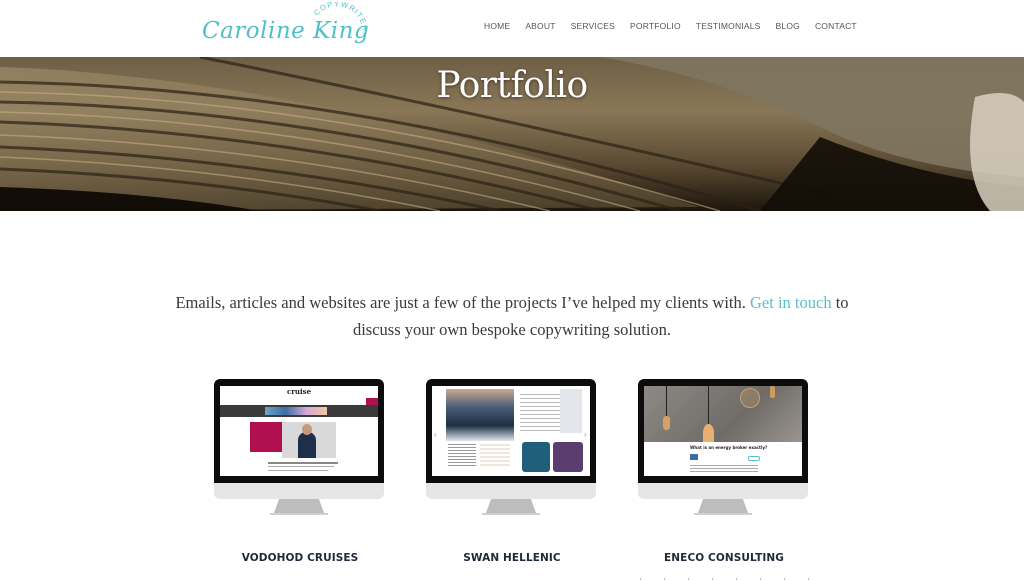 This screenshot has width=1024, height=581. Describe the element at coordinates (540, 26) in the screenshot. I see `nav-about: ABOUT` at that location.